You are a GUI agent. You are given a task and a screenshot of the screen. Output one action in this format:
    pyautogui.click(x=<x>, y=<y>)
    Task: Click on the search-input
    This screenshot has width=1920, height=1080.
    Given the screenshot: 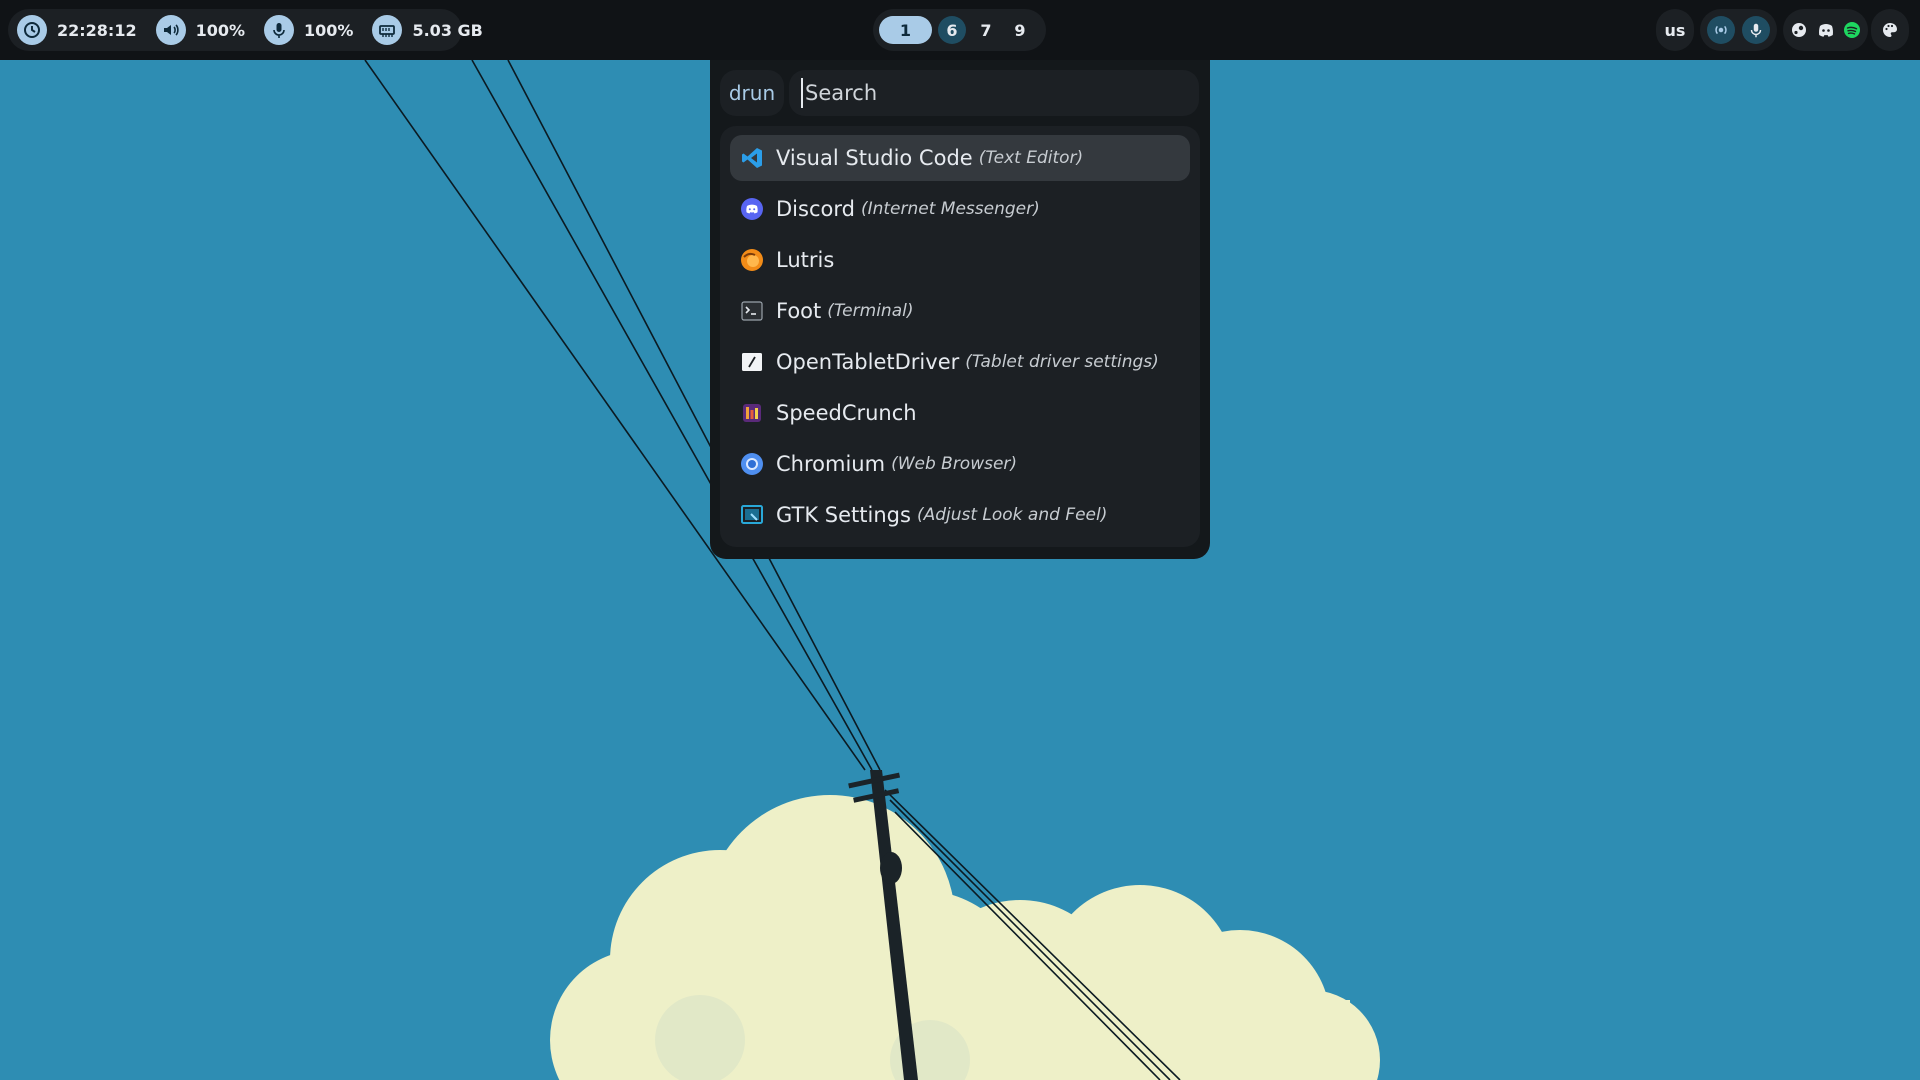 What is the action you would take?
    pyautogui.click(x=993, y=93)
    